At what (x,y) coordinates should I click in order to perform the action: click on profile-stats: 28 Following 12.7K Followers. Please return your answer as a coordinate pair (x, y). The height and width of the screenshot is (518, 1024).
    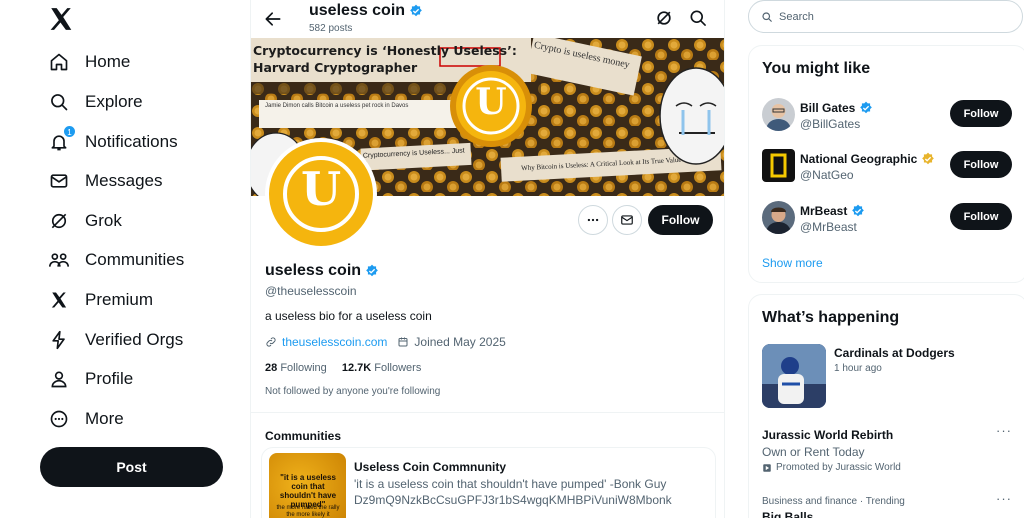
    Looking at the image, I should click on (343, 368).